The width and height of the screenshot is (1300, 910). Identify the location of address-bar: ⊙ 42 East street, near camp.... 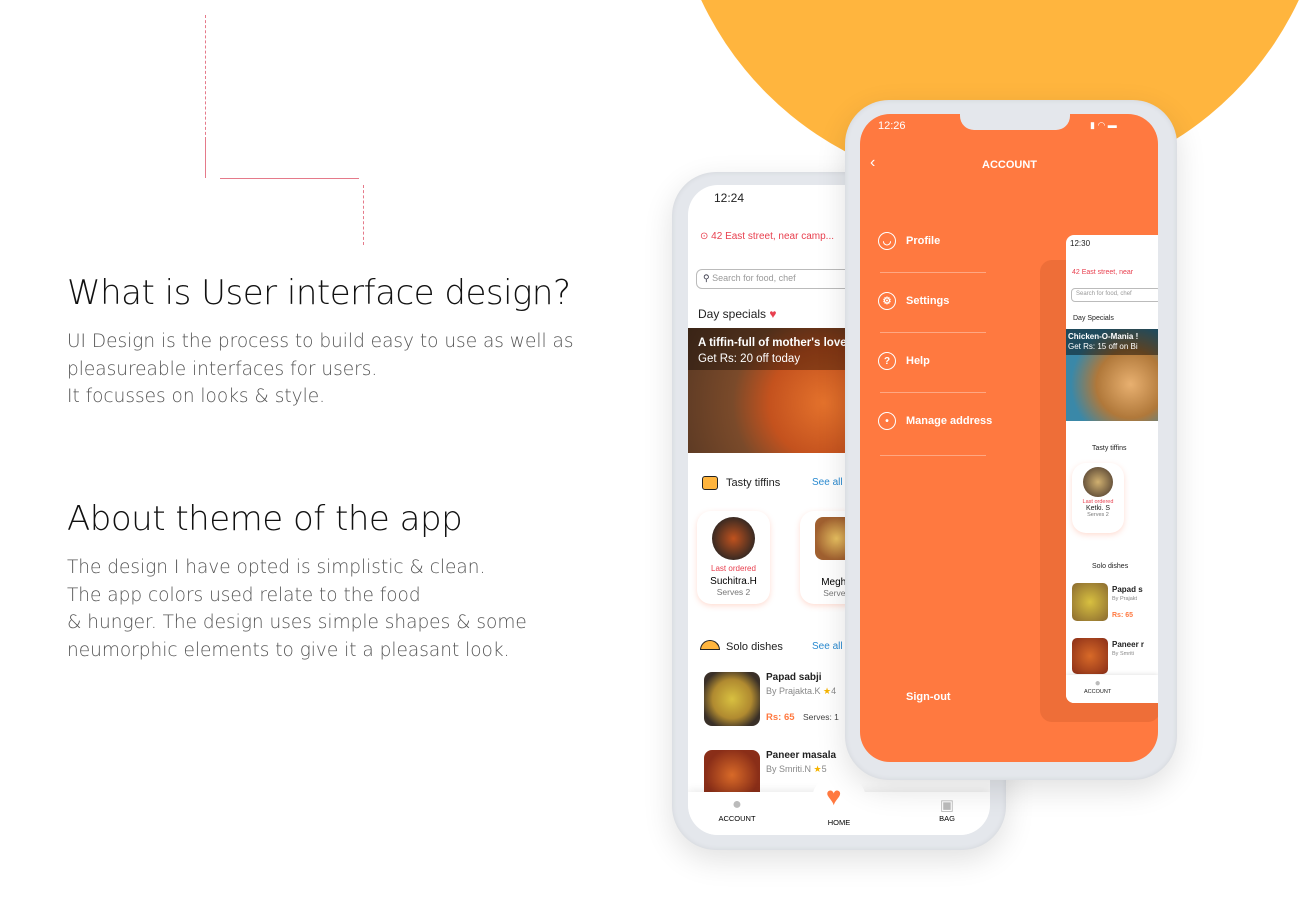
(767, 236).